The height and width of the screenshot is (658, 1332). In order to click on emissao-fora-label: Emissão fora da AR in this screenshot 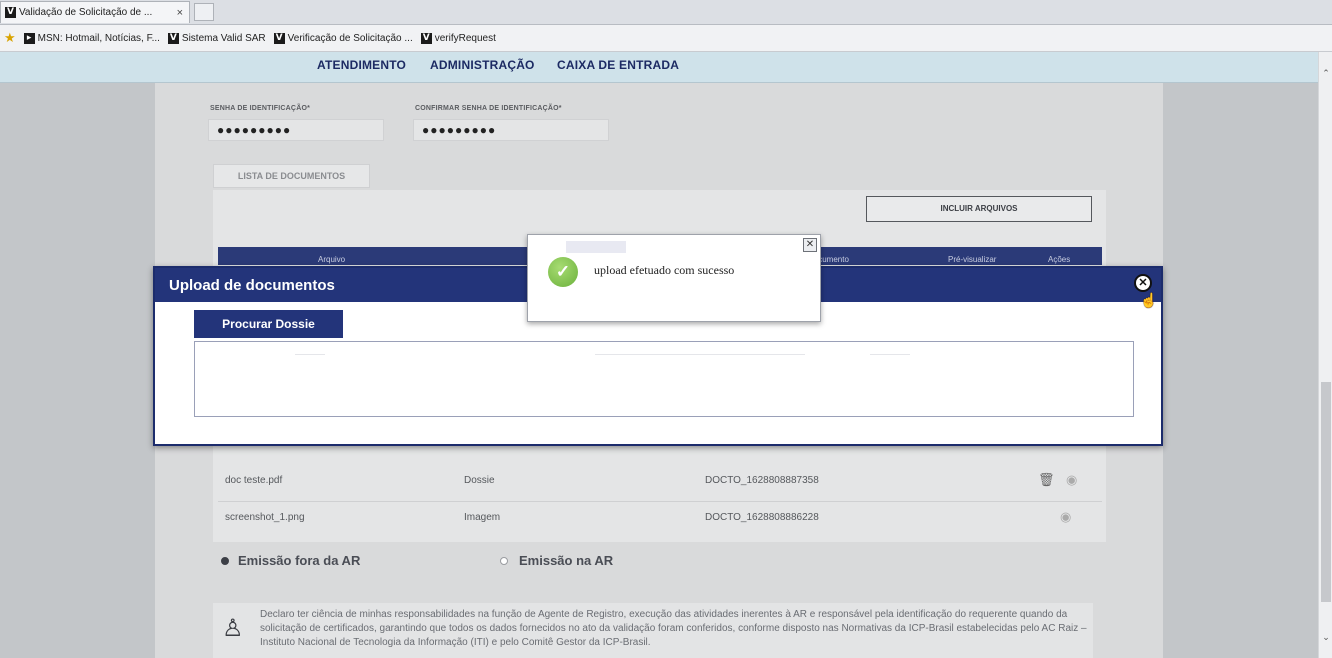, I will do `click(299, 560)`.